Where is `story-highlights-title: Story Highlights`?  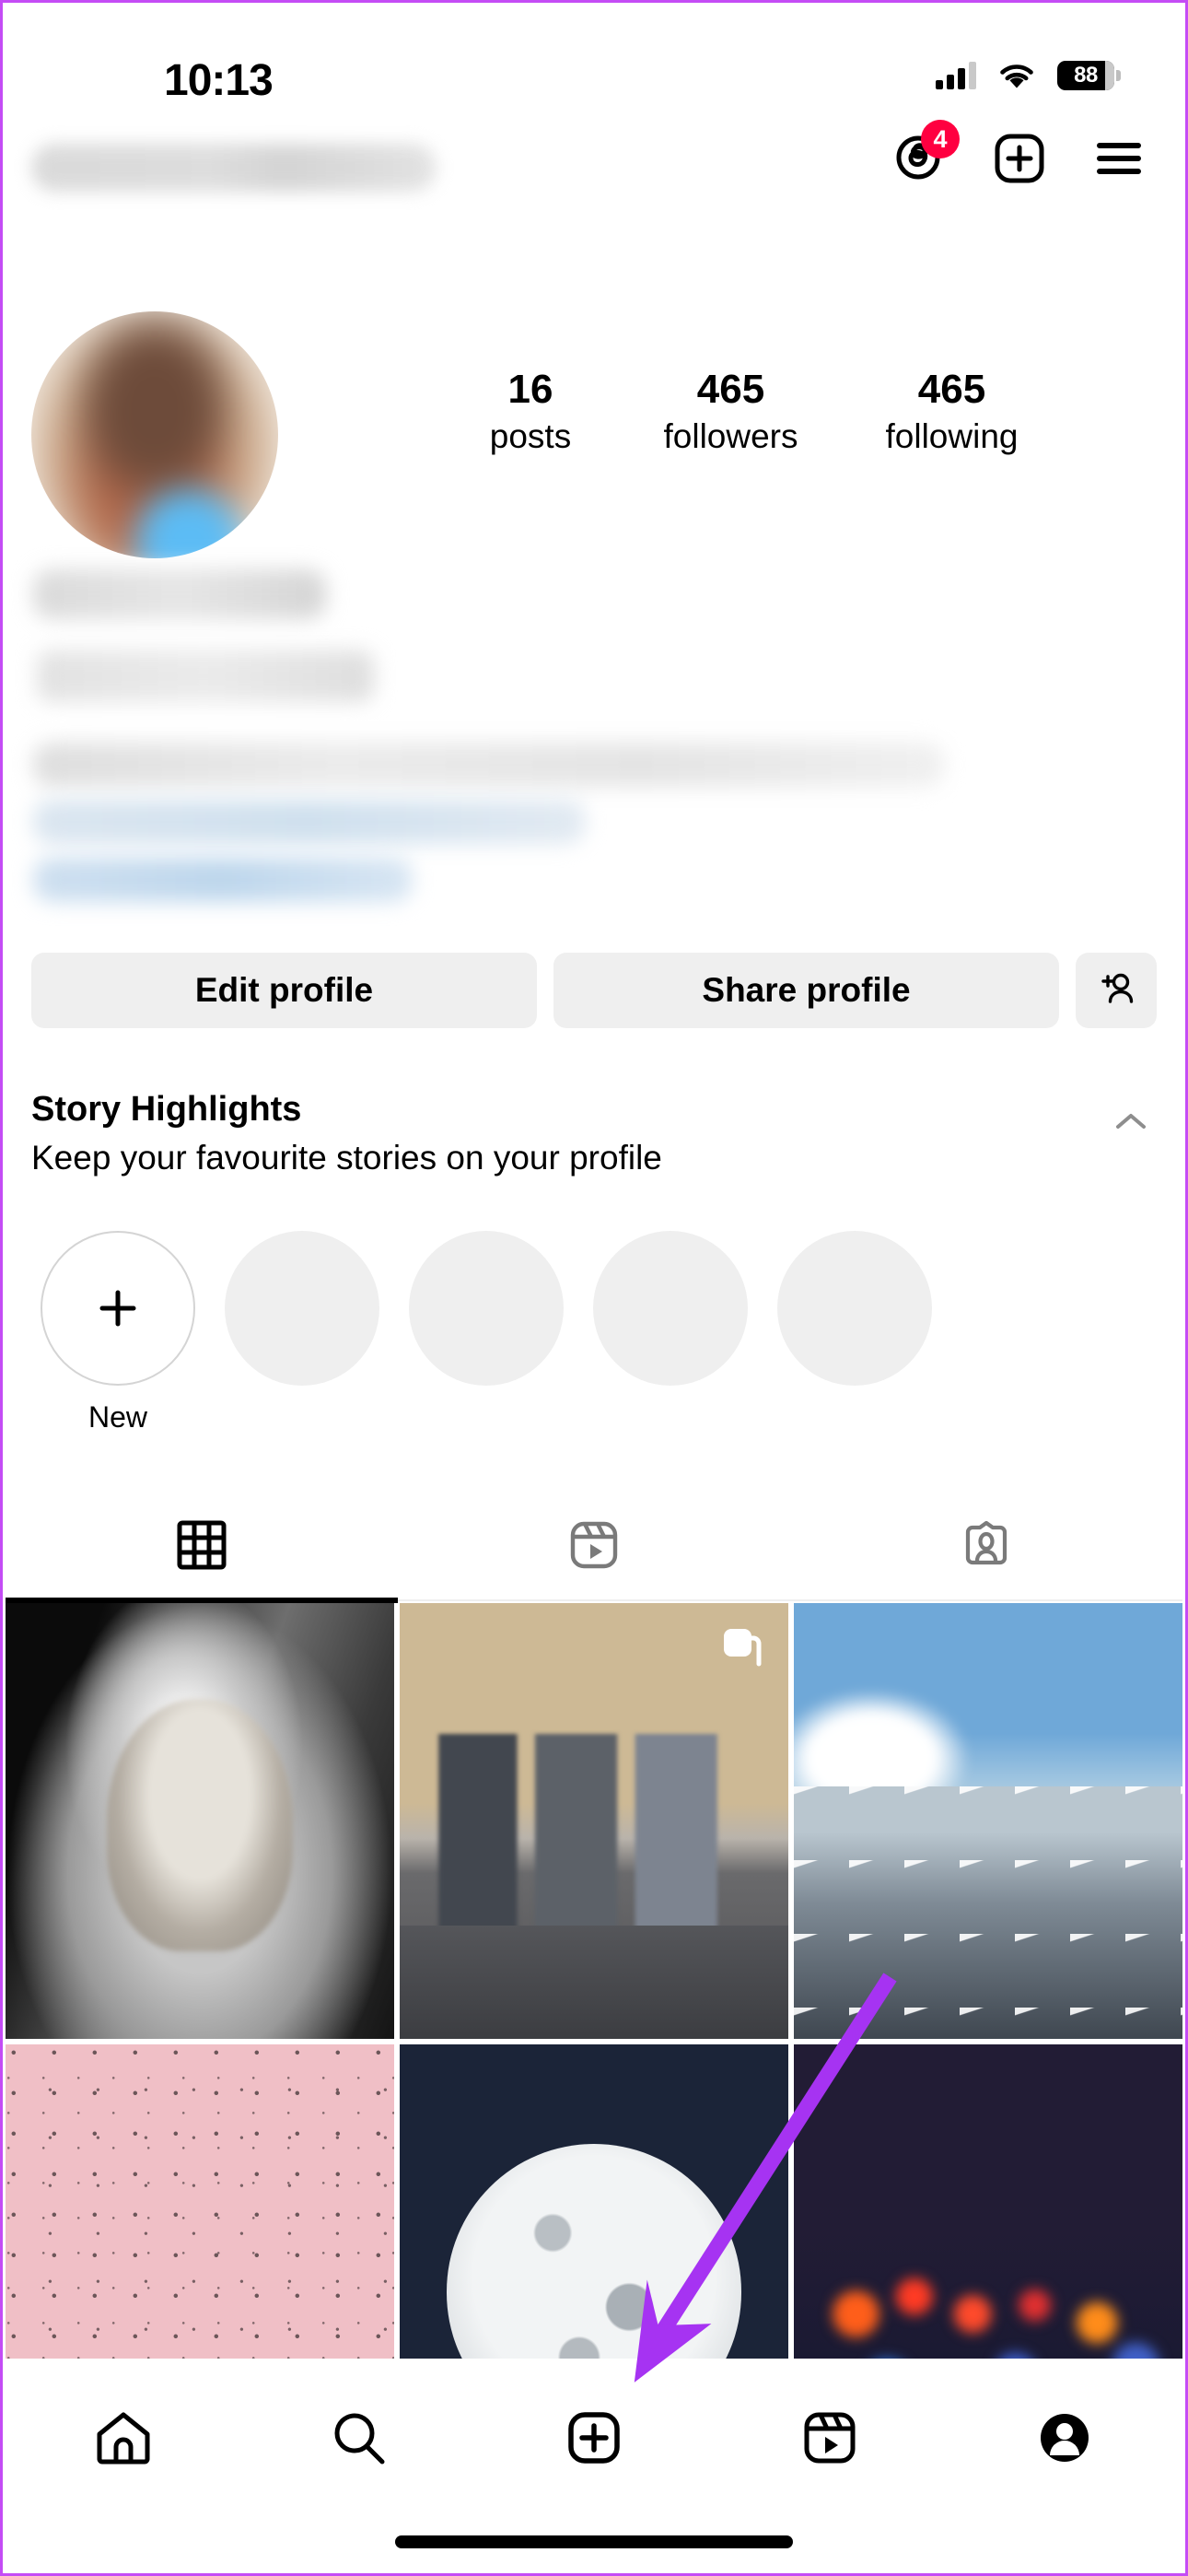 story-highlights-title: Story Highlights is located at coordinates (166, 1109).